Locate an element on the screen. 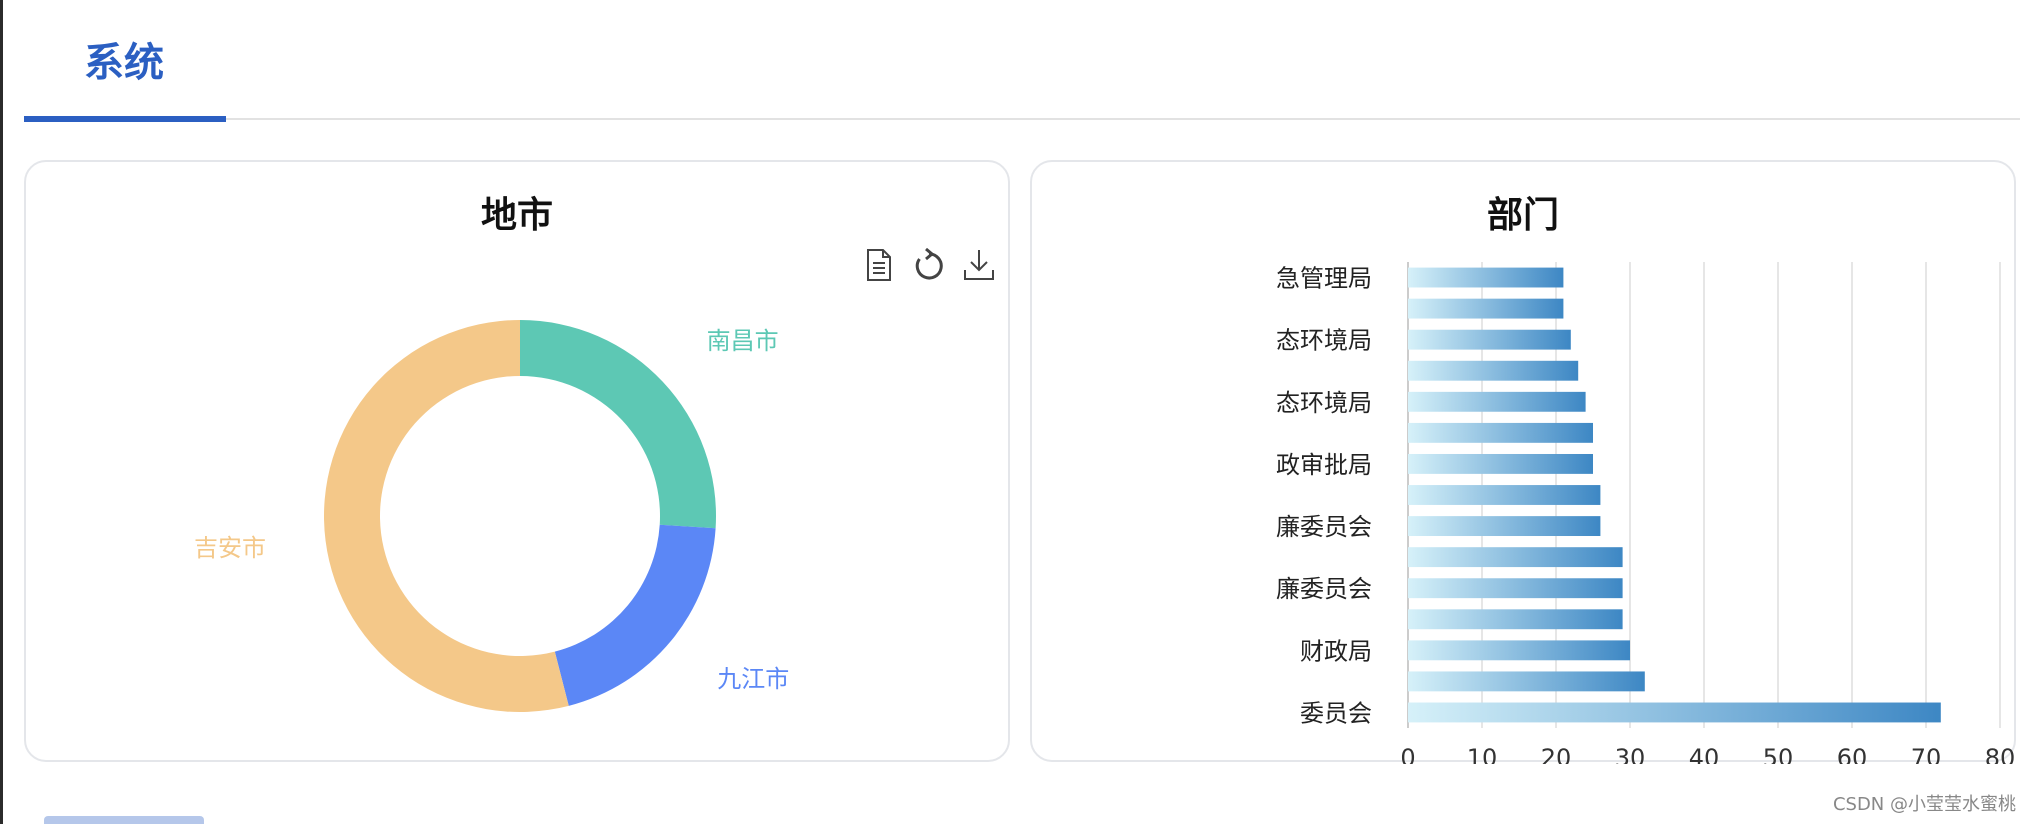 Image resolution: width=2030 pixels, height=824 pixels. x-tick-label: 80 is located at coordinates (2000, 754).